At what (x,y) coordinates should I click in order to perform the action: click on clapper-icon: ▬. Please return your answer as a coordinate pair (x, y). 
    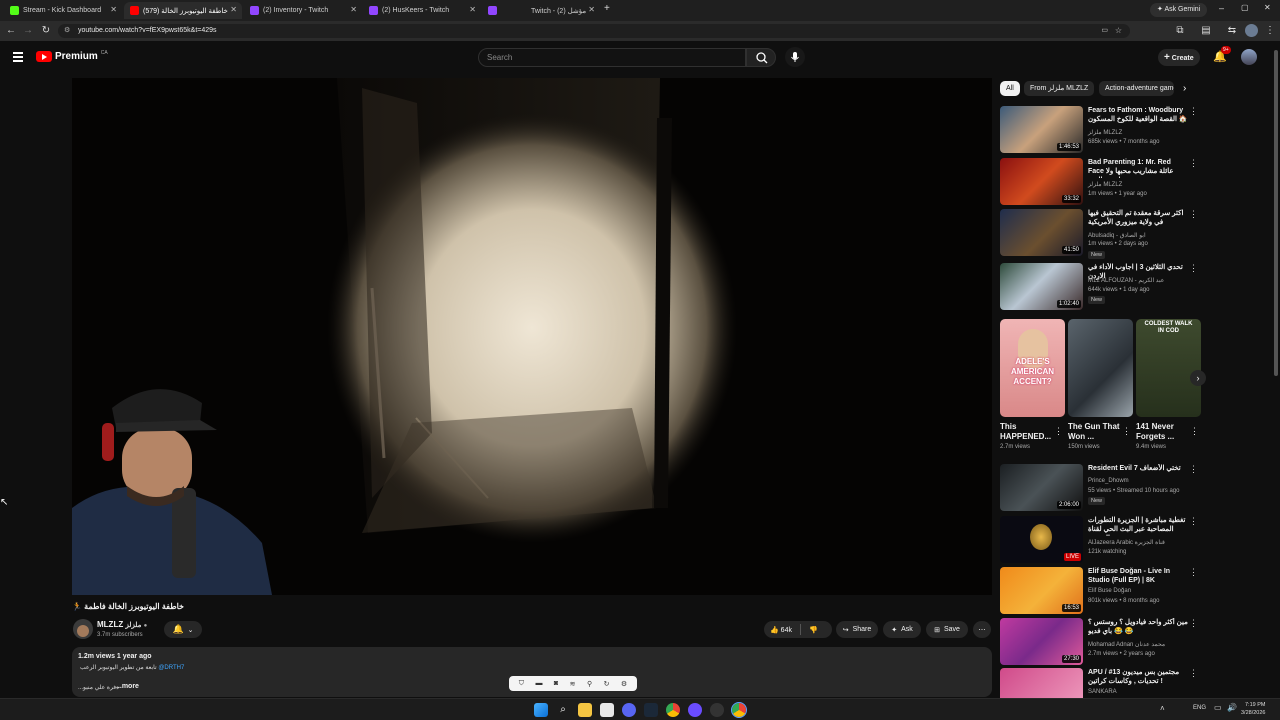
    Looking at the image, I should click on (538, 683).